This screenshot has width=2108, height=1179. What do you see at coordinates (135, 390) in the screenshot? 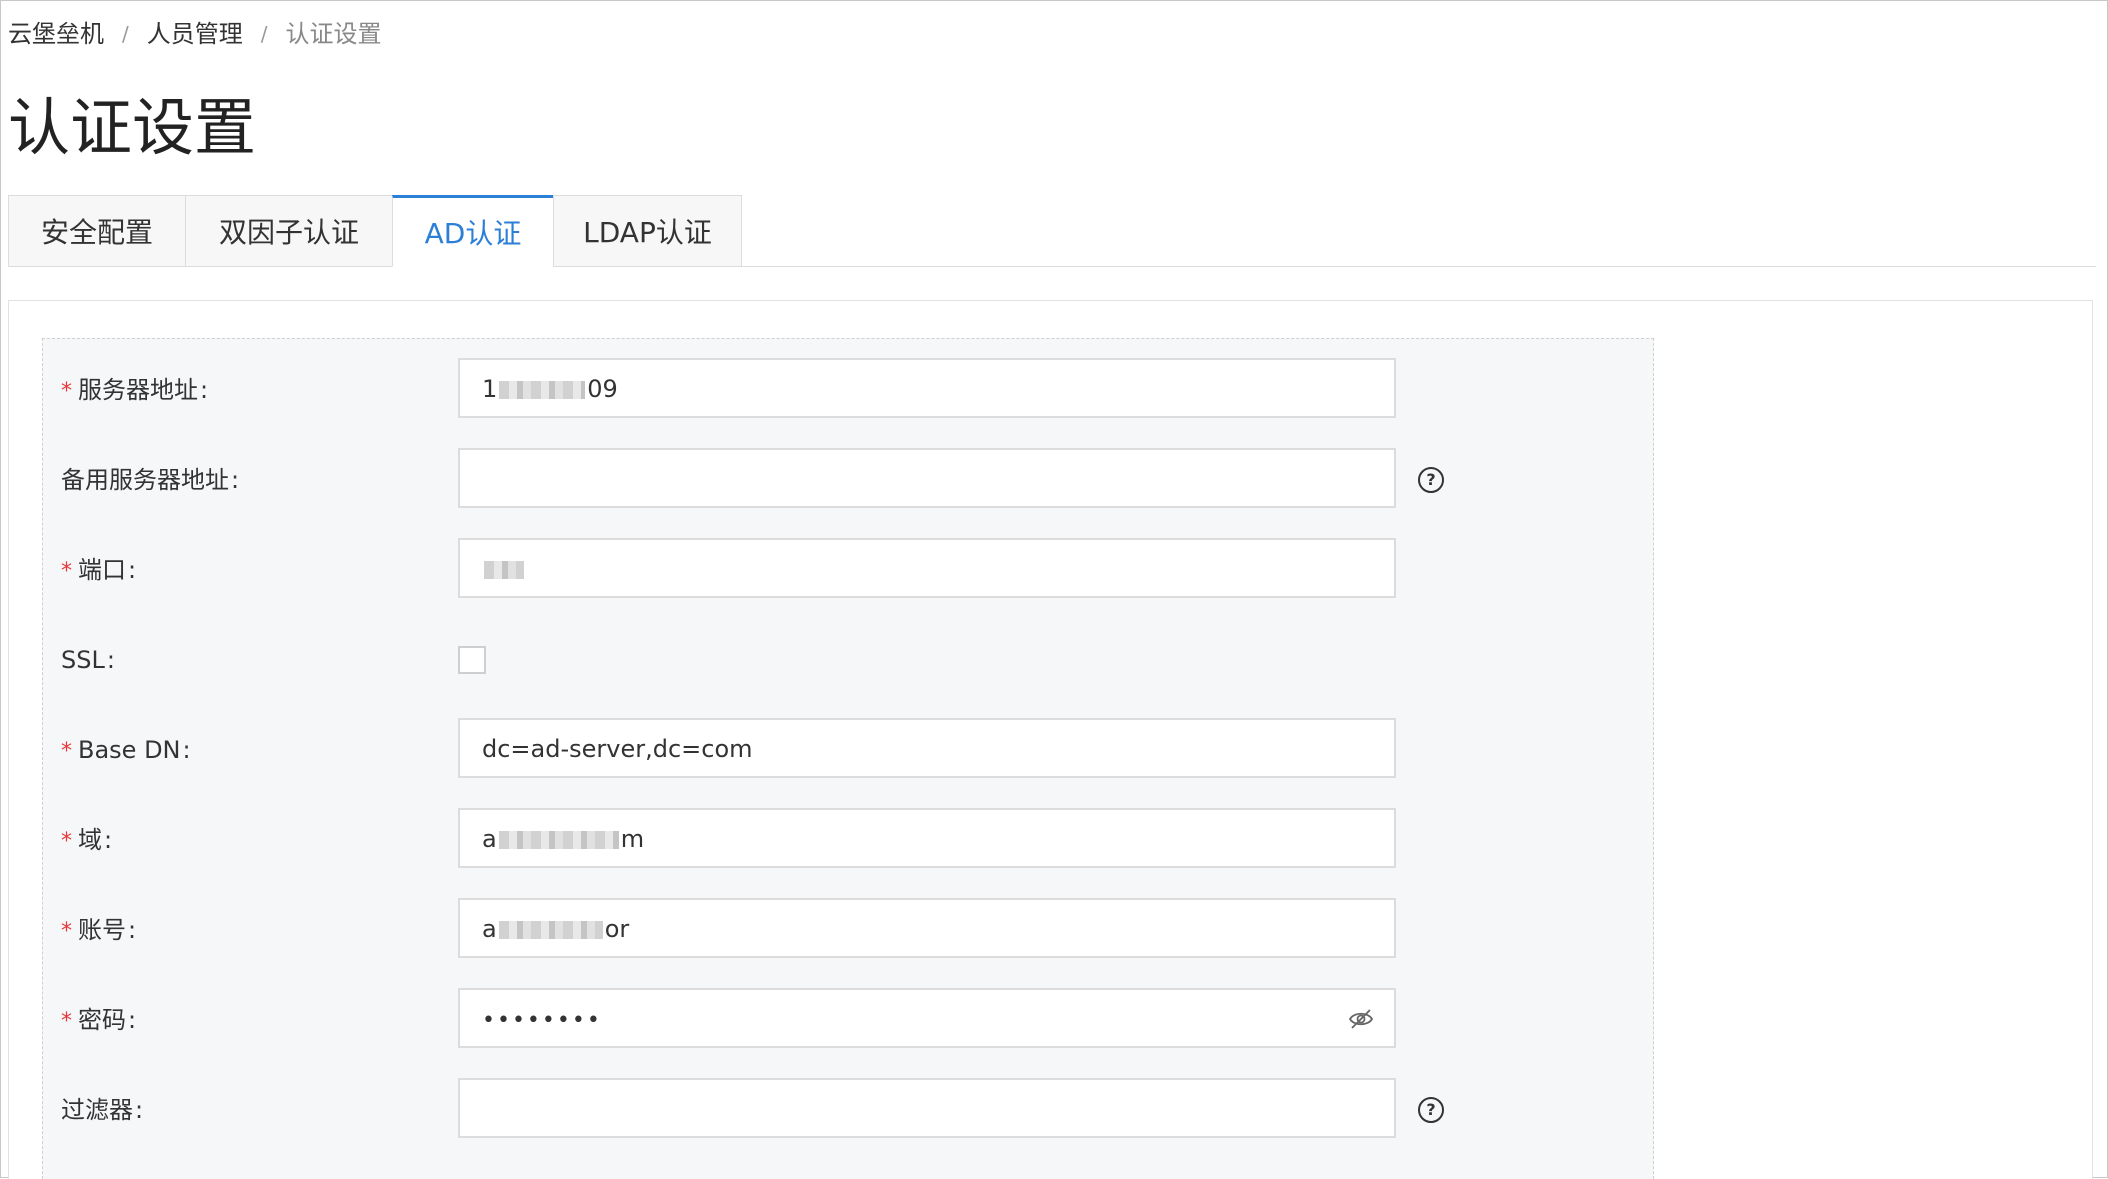
I see `server-address-label: * 服务器地址:` at bounding box center [135, 390].